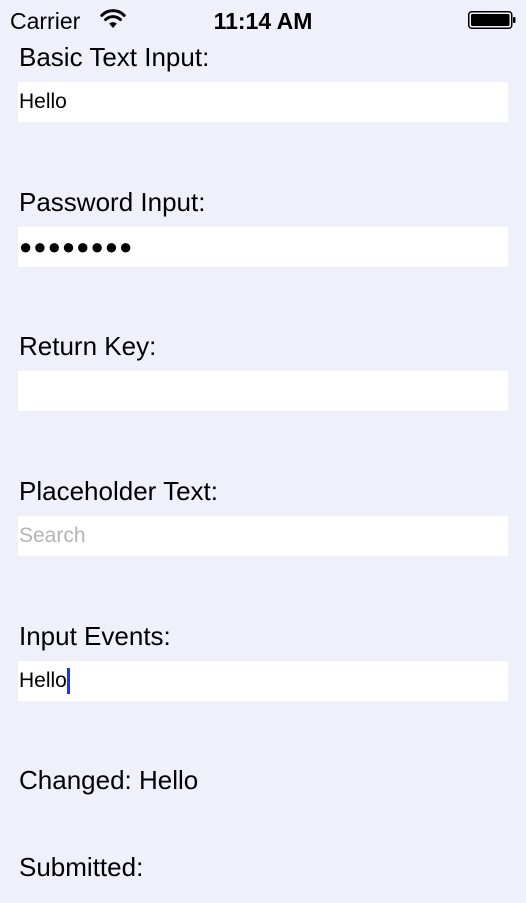 This screenshot has height=903, width=526. What do you see at coordinates (169, 780) in the screenshot?
I see `changed-value: Hello` at bounding box center [169, 780].